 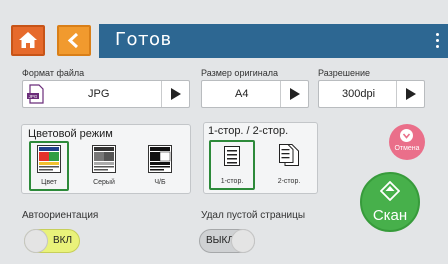 I want to click on color-option-label: Цвет, so click(x=49, y=182).